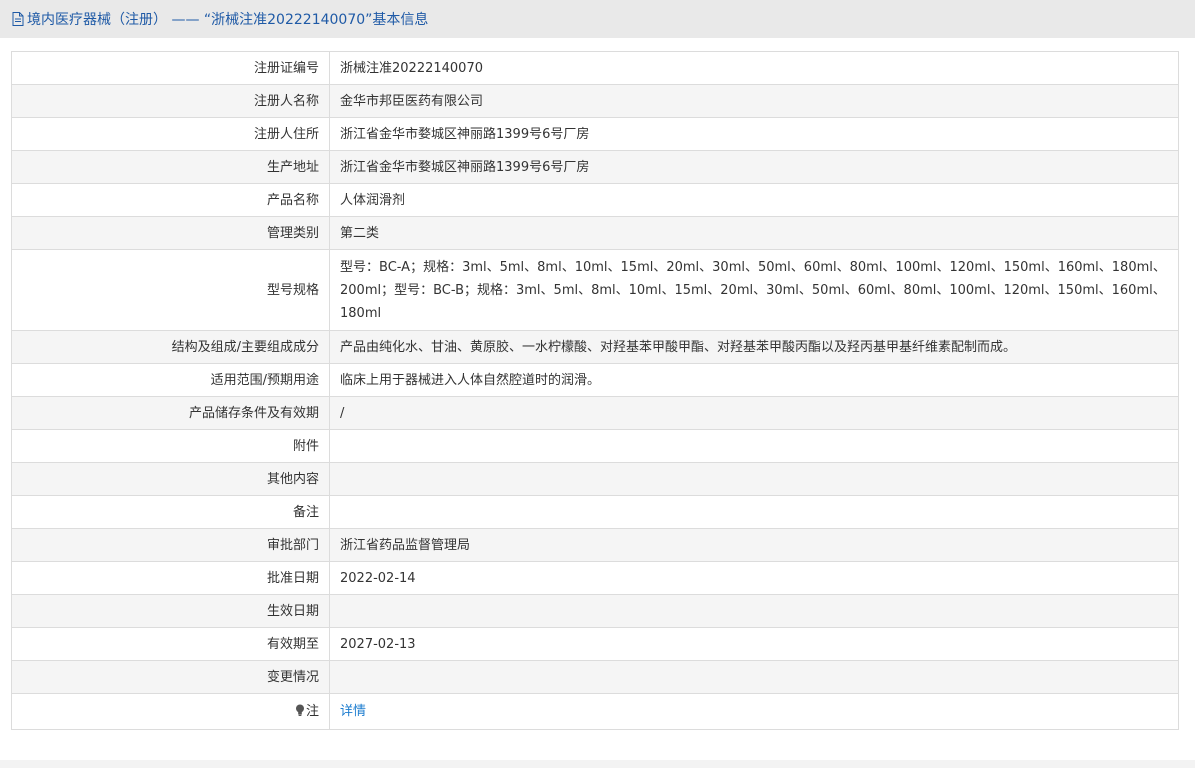 This screenshot has width=1195, height=768. I want to click on table-row: 注册人名称 金华市邦臣医药有限公司, so click(595, 101).